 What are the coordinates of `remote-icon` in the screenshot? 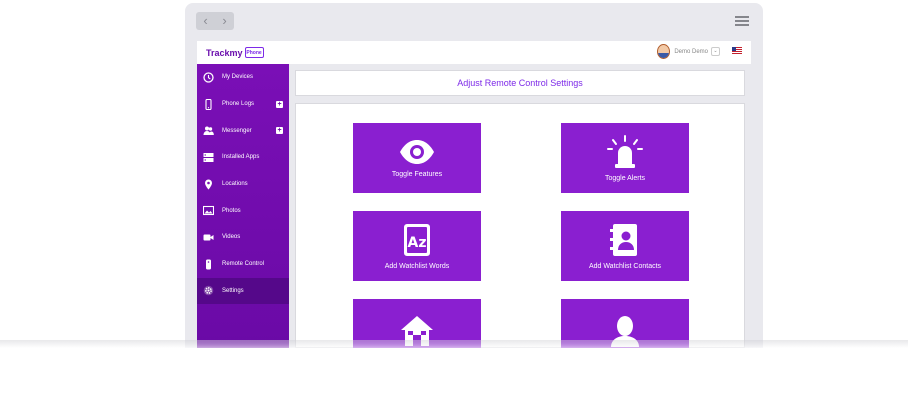 It's located at (208, 264).